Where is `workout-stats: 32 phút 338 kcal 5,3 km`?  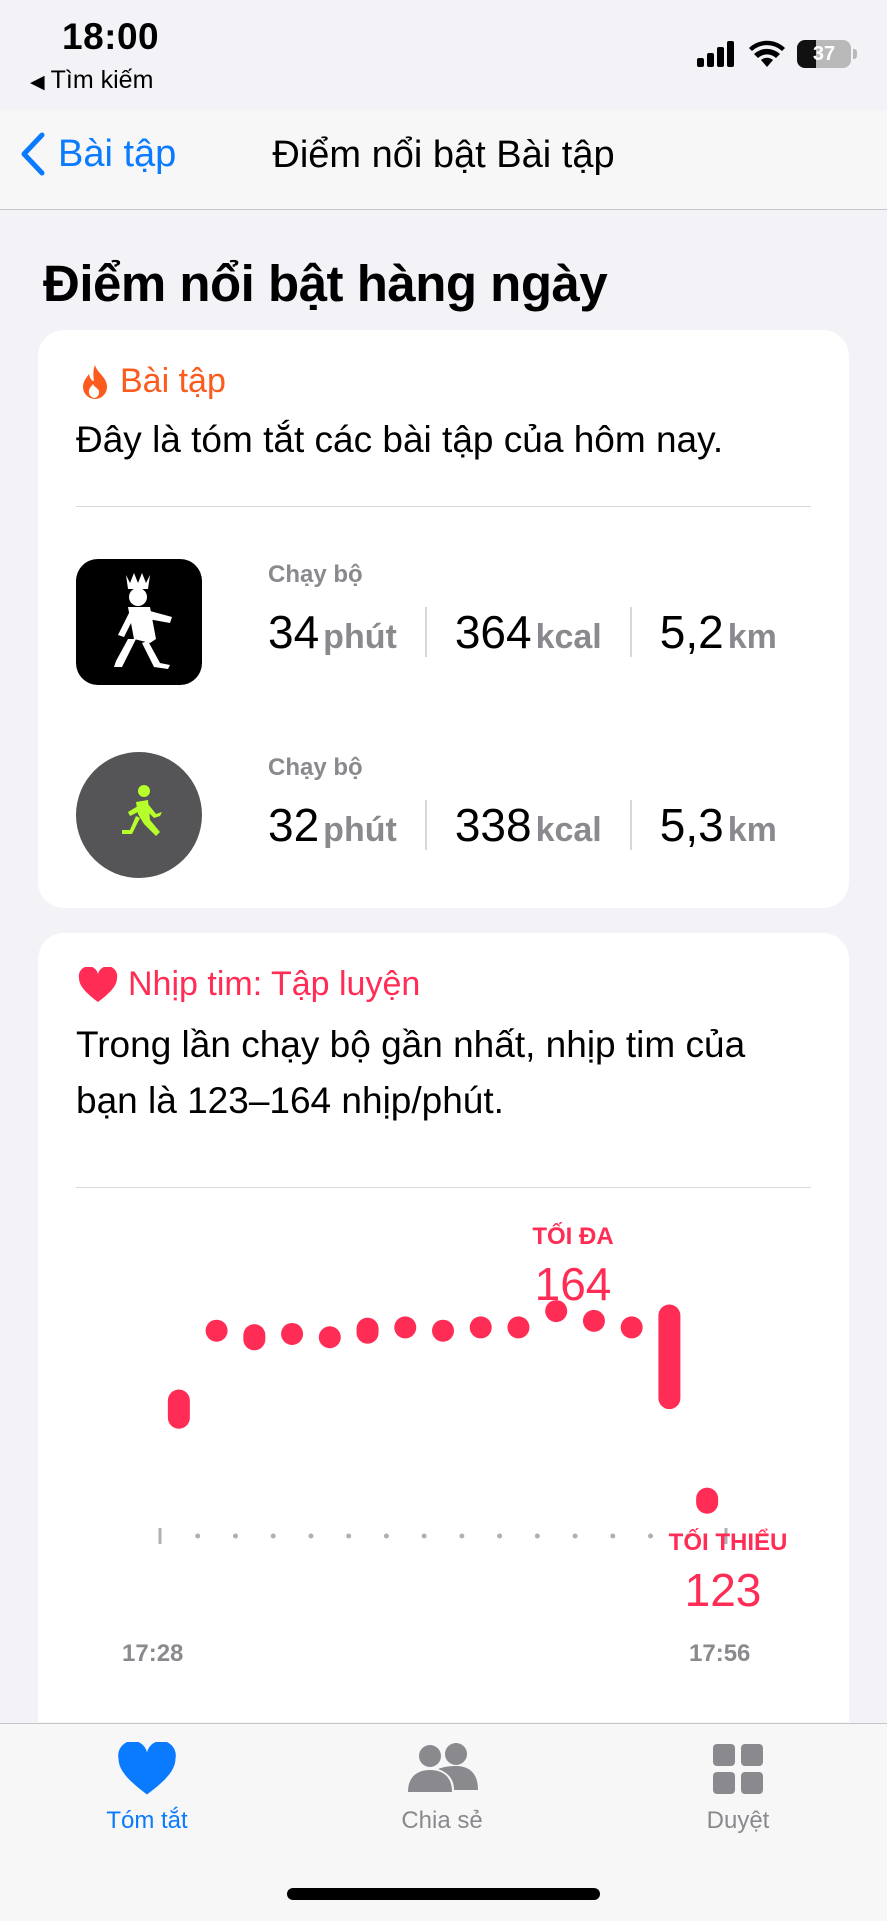 workout-stats: 32 phút 338 kcal 5,3 km is located at coordinates (522, 825).